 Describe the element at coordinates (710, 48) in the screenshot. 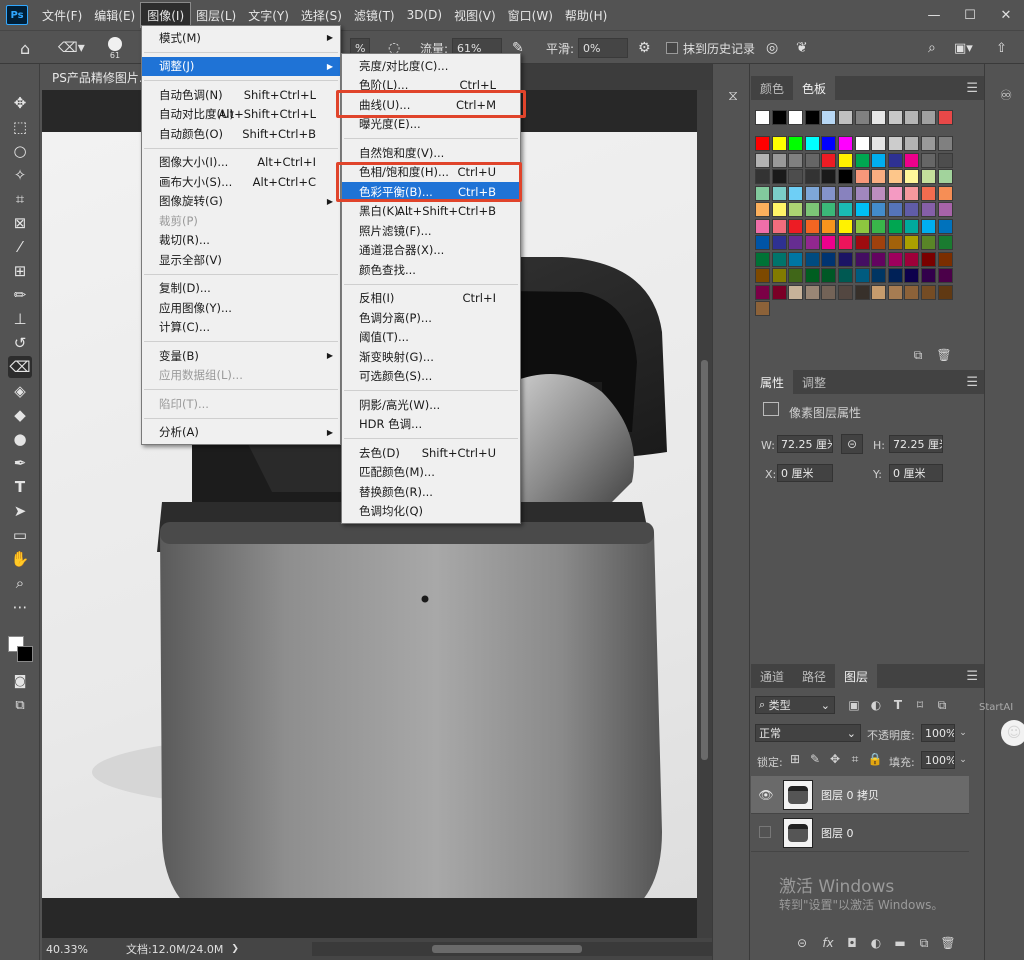

I see `erase-history-checkbox: 抹到历史记录` at that location.